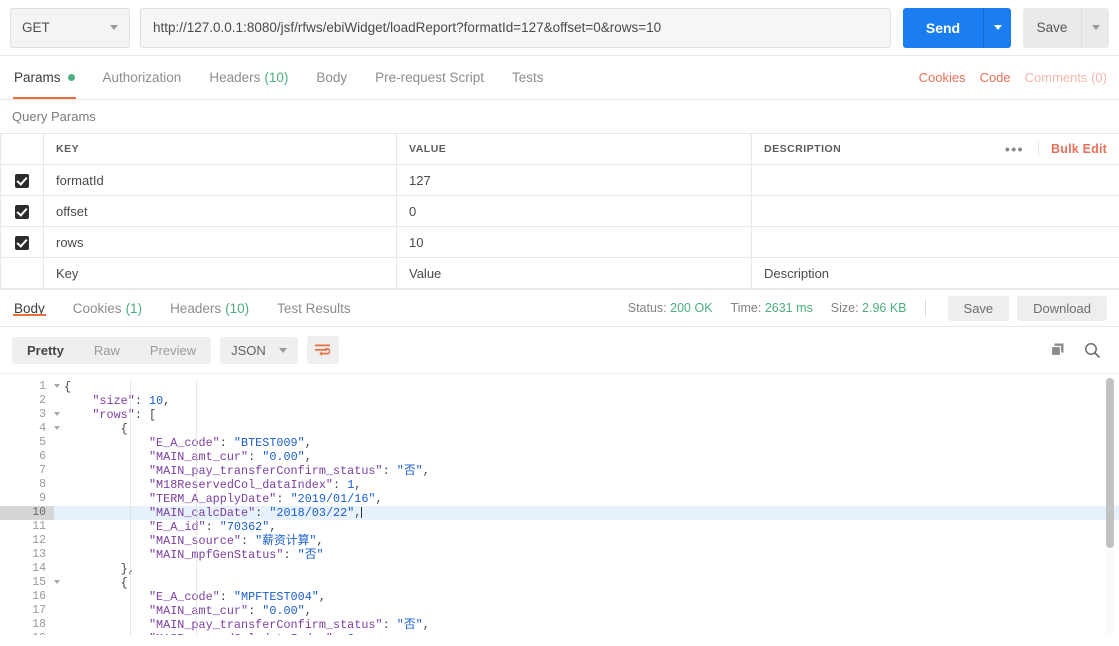 This screenshot has height=646, width=1119. I want to click on action-comments-0: Comments (0), so click(1066, 77).